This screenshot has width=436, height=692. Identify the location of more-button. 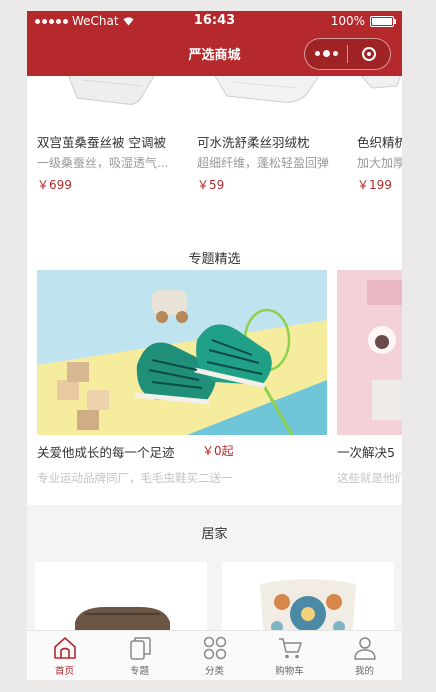
(326, 53).